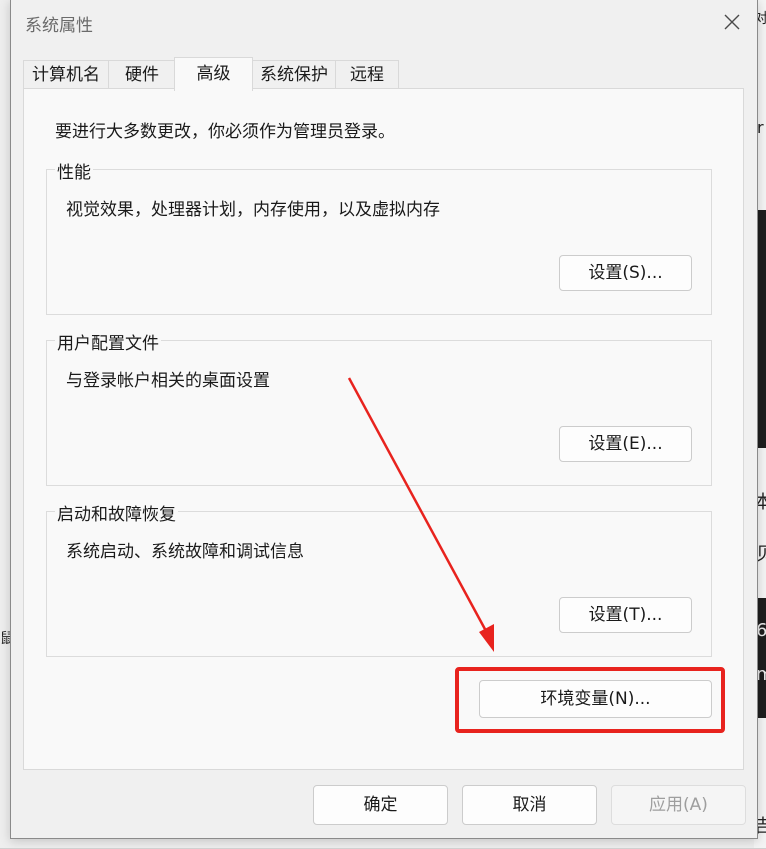  I want to click on annotation-highlight-box, so click(590, 700).